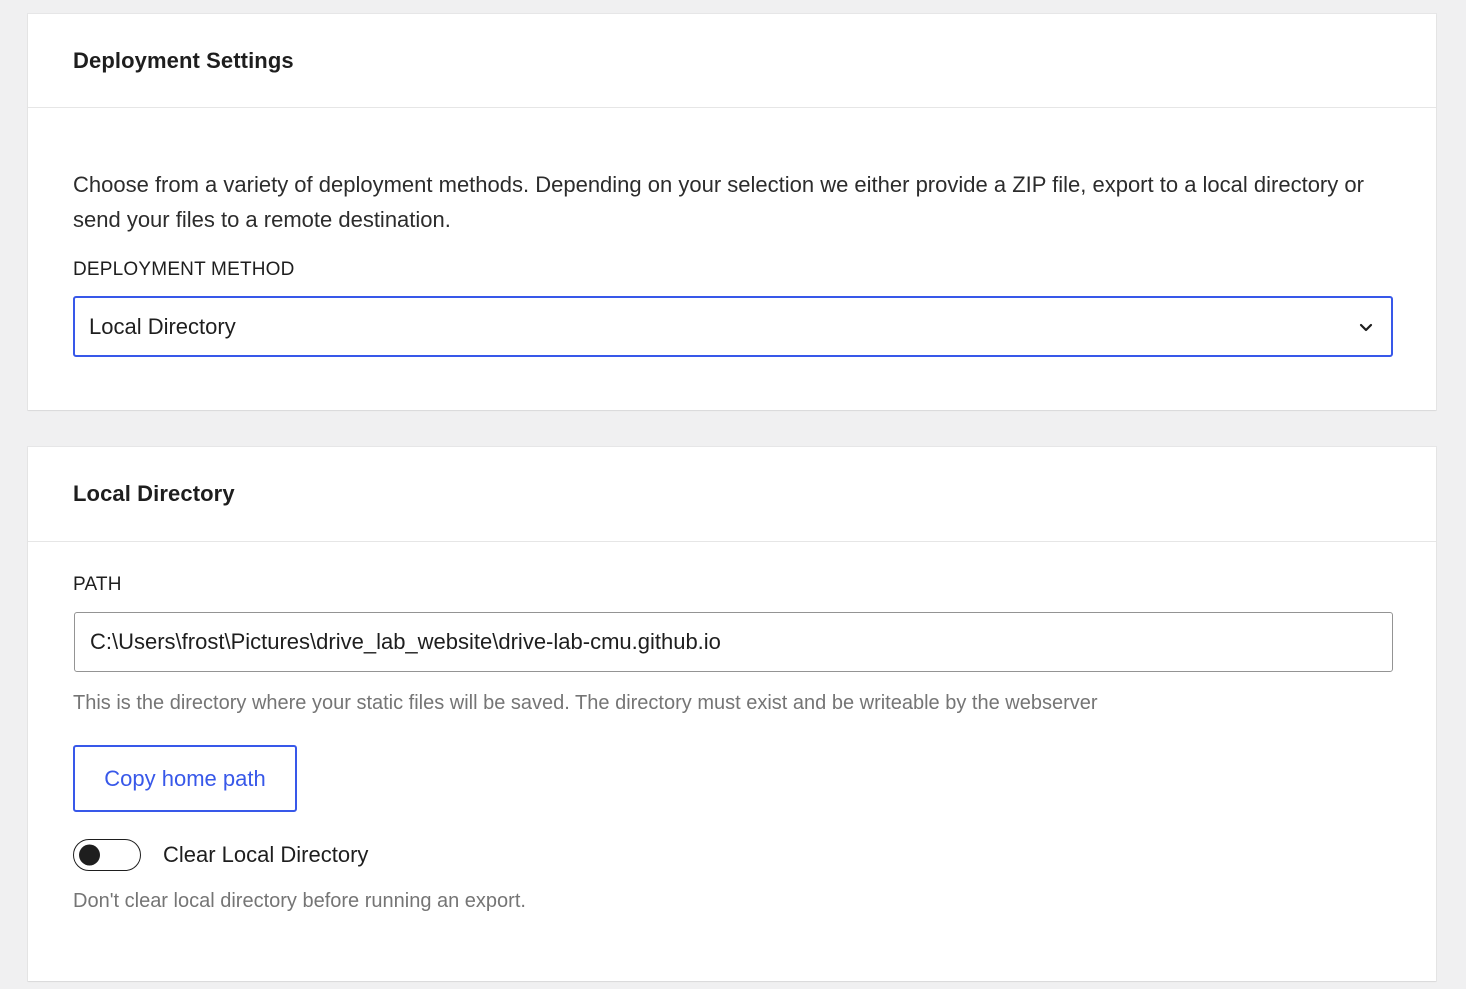 This screenshot has height=989, width=1466. What do you see at coordinates (97, 584) in the screenshot?
I see `path-label: PATH` at bounding box center [97, 584].